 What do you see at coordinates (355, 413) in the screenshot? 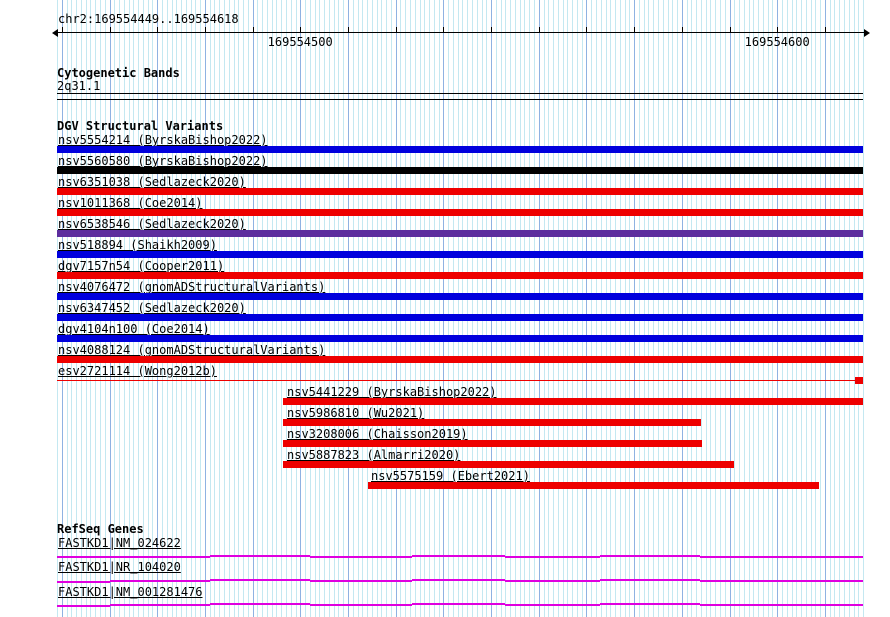
I see `variant-label: nsv5986810 (Wu2021)` at bounding box center [355, 413].